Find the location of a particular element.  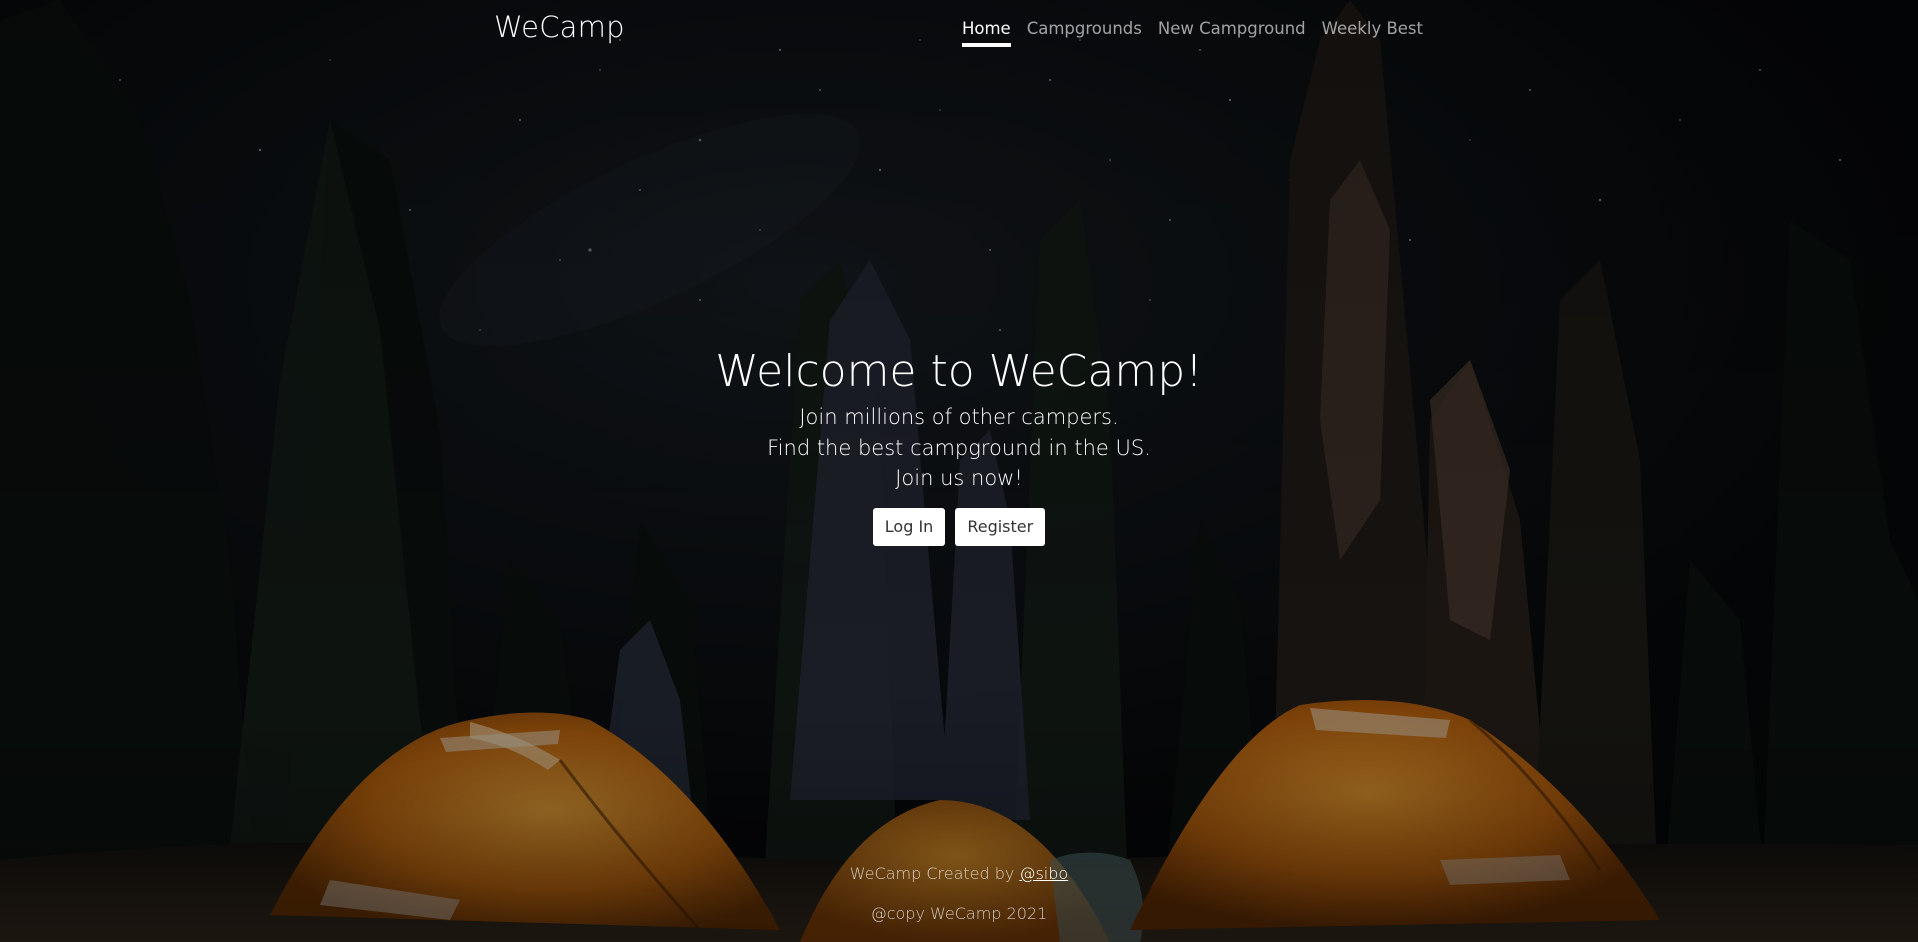

hero-line-3: Join us now! is located at coordinates (959, 478).